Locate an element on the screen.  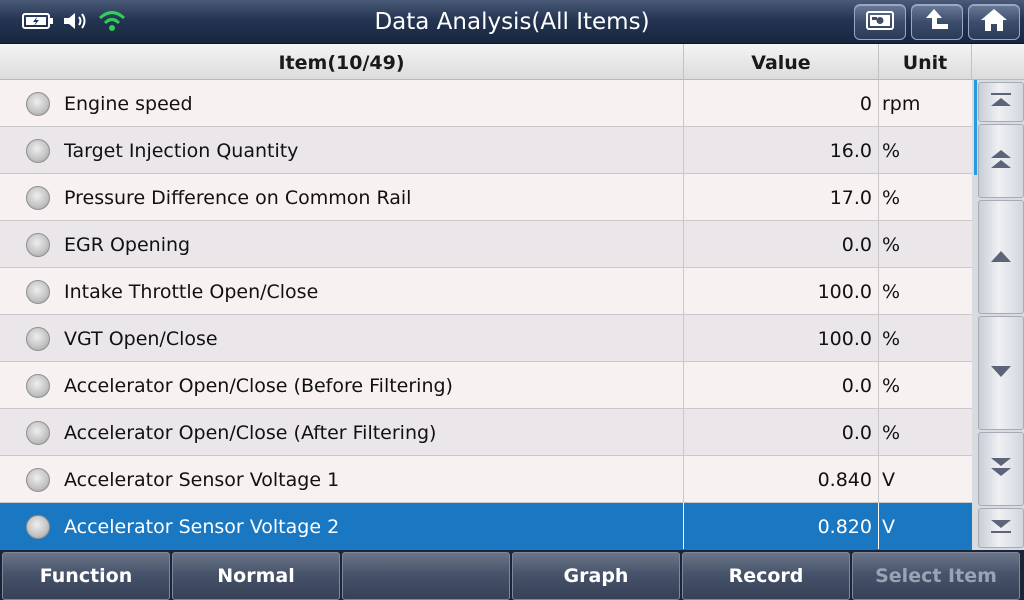
back-button is located at coordinates (937, 22).